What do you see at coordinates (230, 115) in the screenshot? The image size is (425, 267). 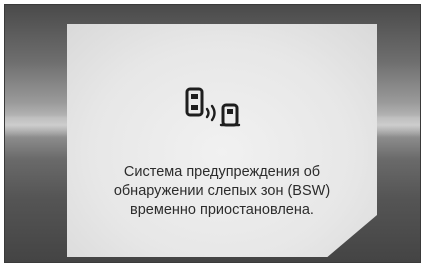 I see `other-car-icon` at bounding box center [230, 115].